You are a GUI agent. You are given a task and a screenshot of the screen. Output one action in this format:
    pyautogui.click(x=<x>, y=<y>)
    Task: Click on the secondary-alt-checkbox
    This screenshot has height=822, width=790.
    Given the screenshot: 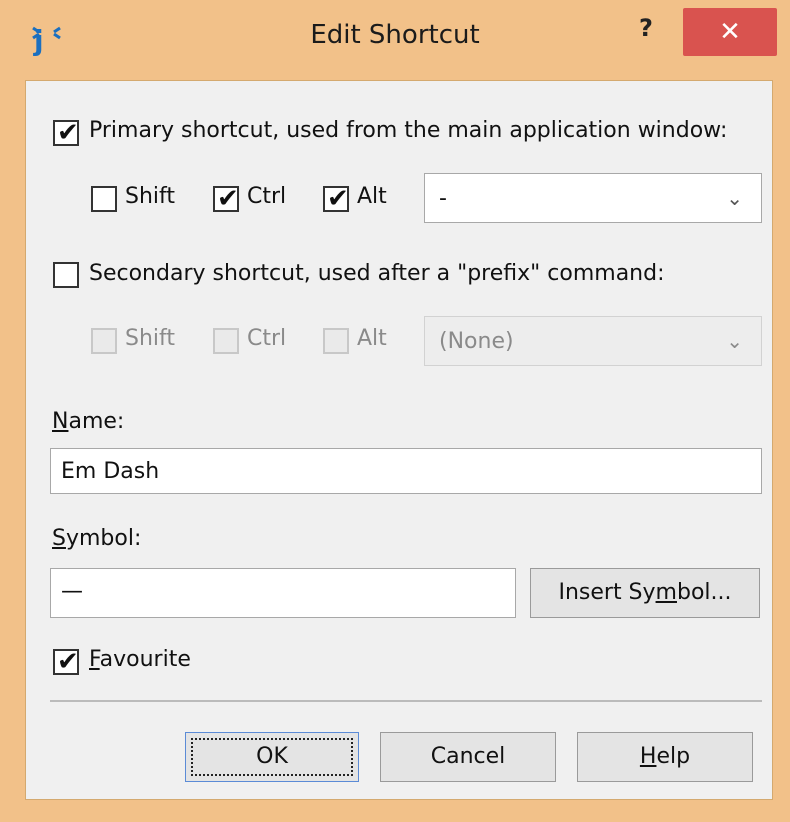 What is the action you would take?
    pyautogui.click(x=336, y=341)
    